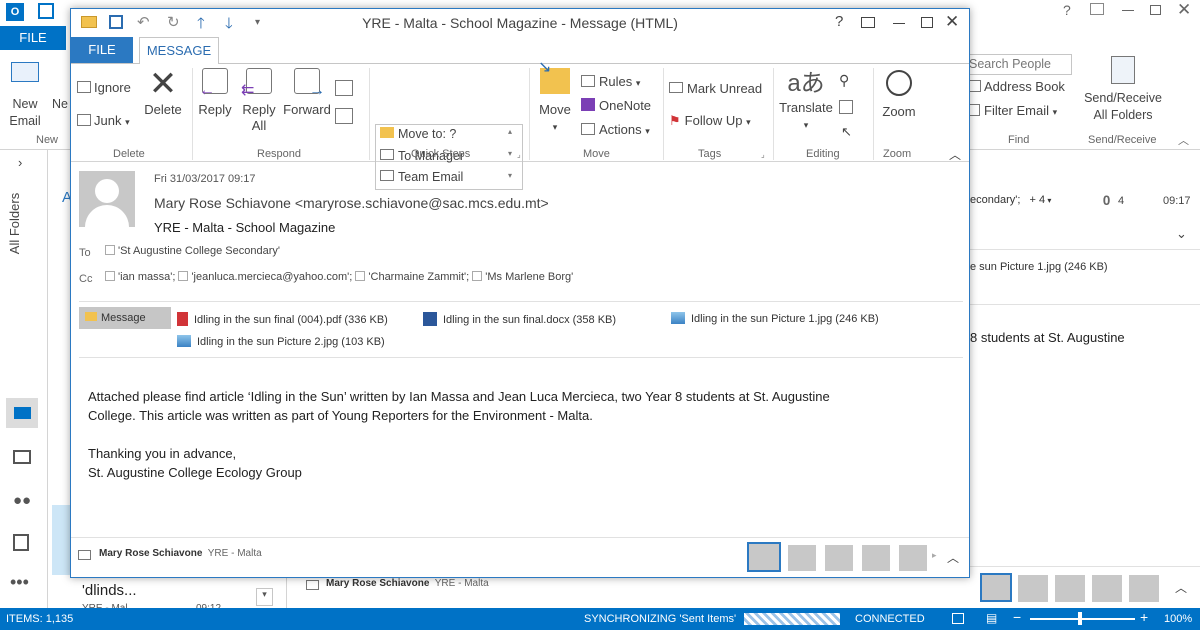 The image size is (1200, 630). Describe the element at coordinates (22, 500) in the screenshot. I see `people-nav-icon: ●●` at that location.